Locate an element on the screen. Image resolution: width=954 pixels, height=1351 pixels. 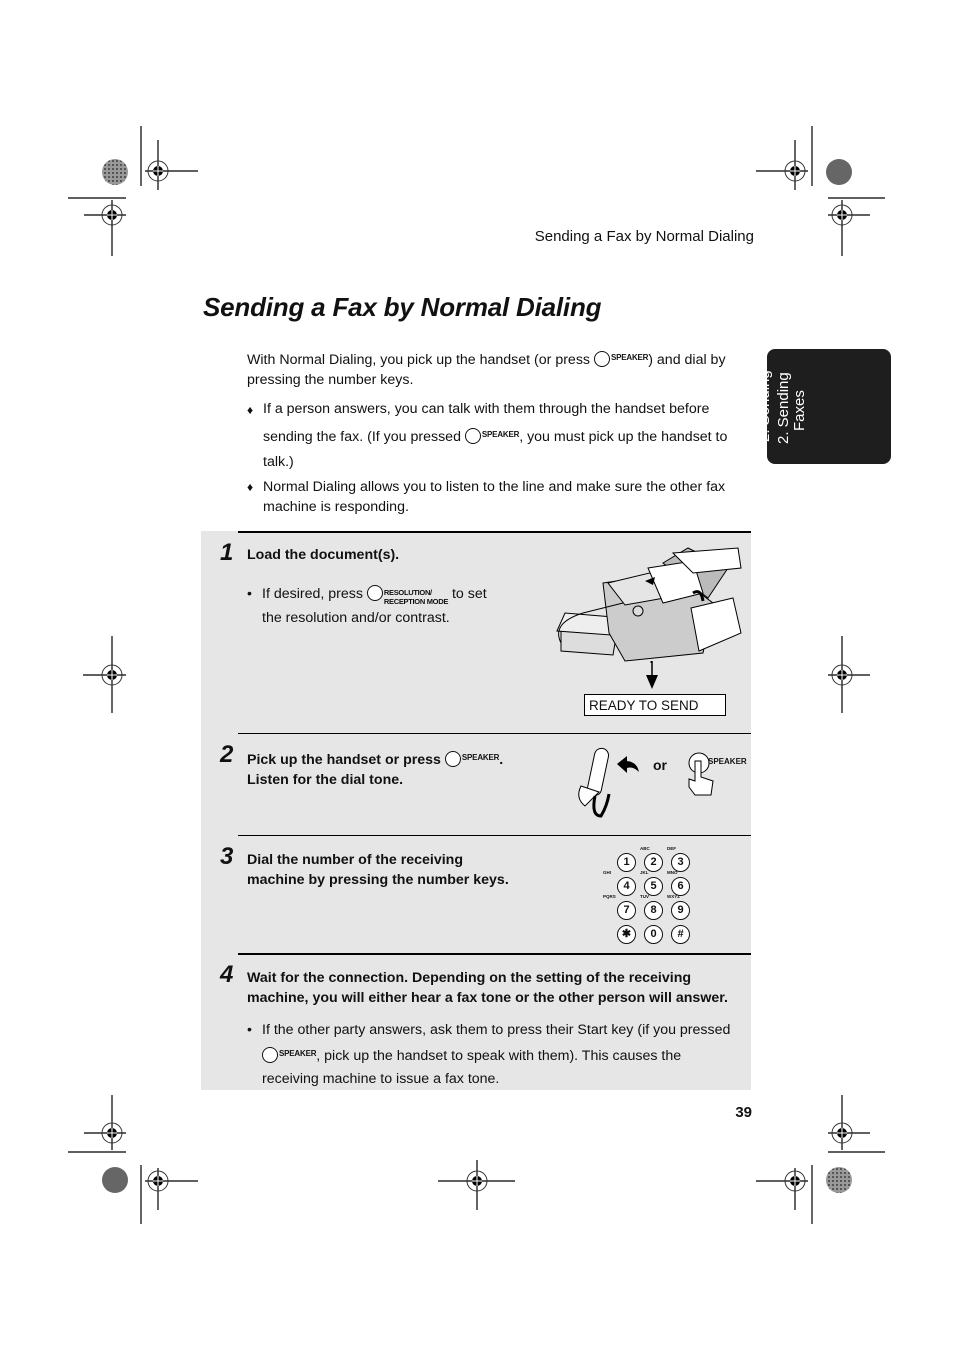
keypad-key-letters: MNO is located at coordinates (672, 872).